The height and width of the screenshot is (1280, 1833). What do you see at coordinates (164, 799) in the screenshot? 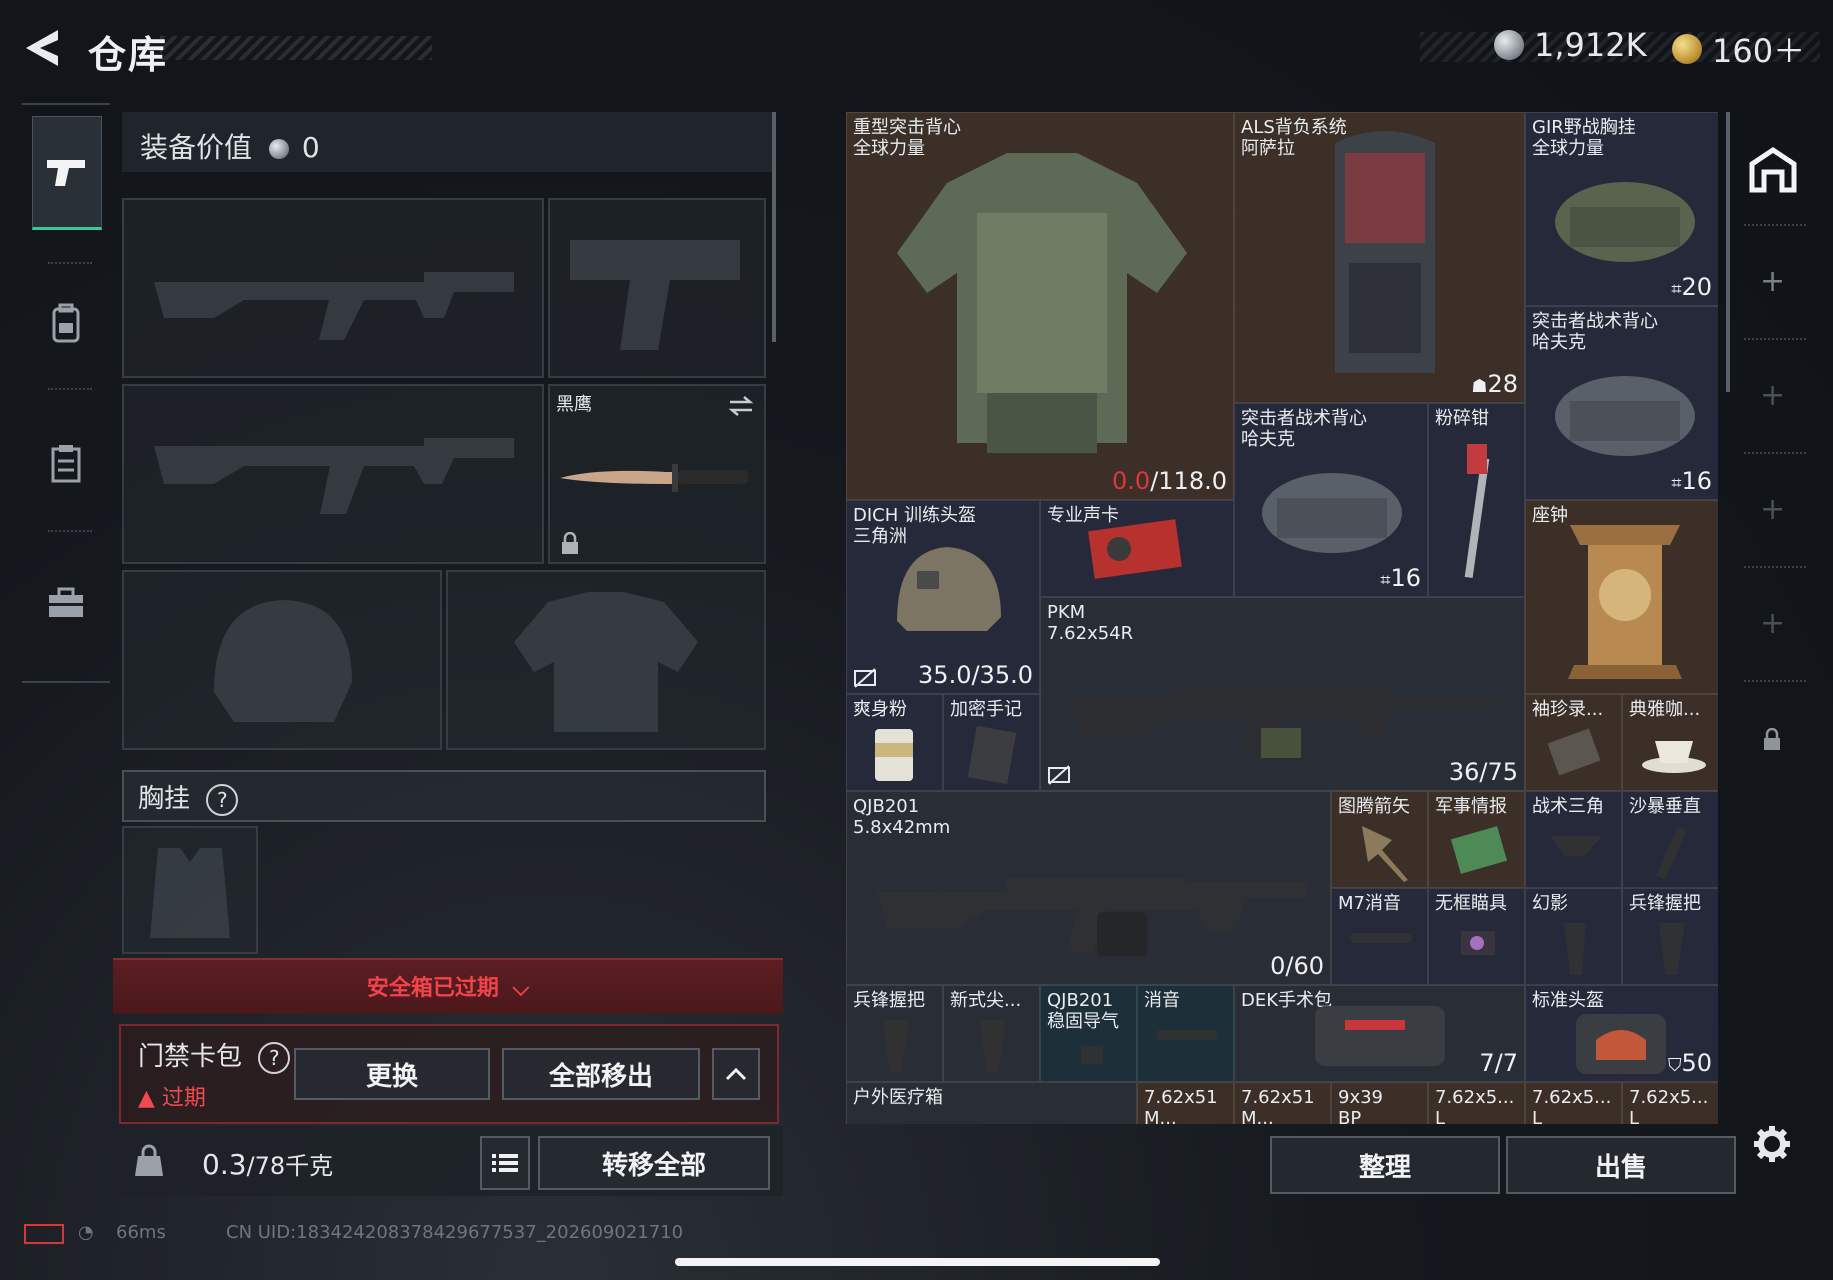
I see `chest-rig-label: 胸挂` at bounding box center [164, 799].